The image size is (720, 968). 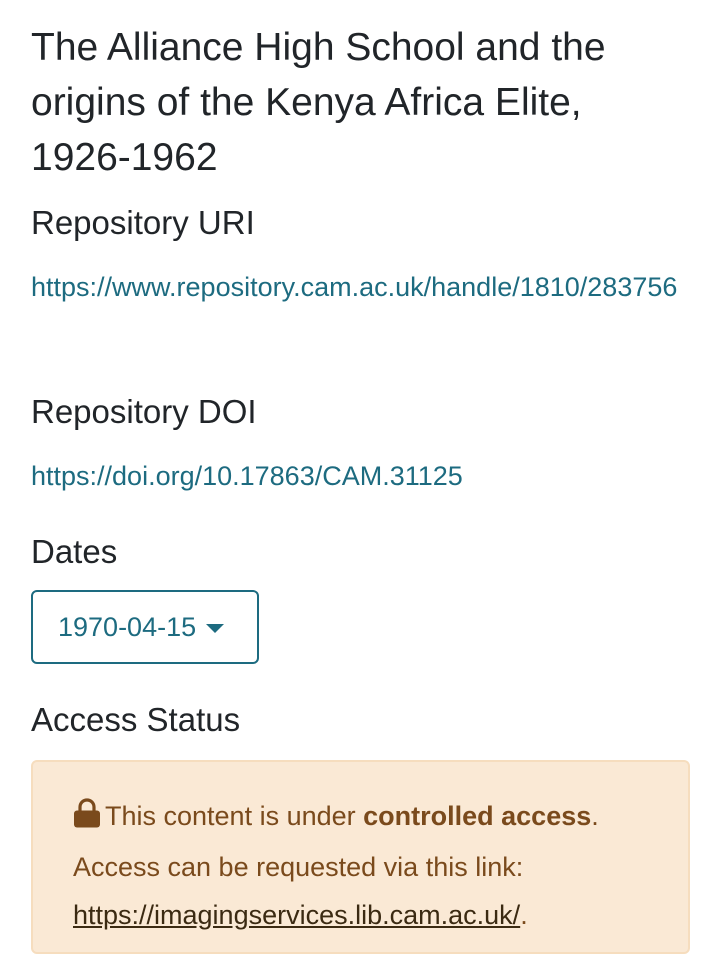 What do you see at coordinates (298, 867) in the screenshot?
I see `access-status-line-2: Access can be requested via this link:` at bounding box center [298, 867].